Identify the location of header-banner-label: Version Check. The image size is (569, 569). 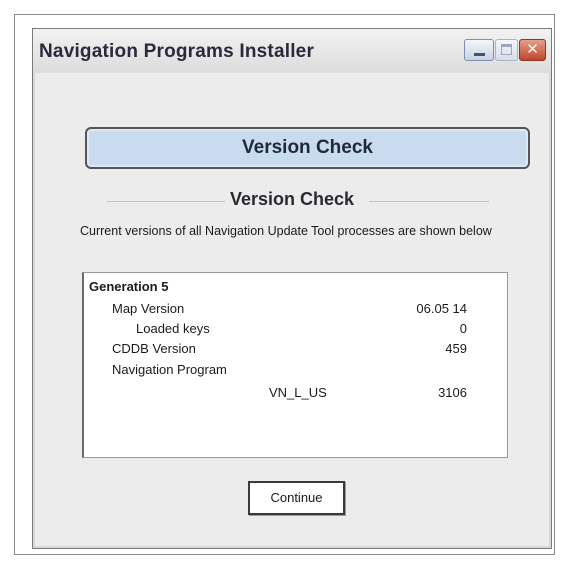
(307, 147).